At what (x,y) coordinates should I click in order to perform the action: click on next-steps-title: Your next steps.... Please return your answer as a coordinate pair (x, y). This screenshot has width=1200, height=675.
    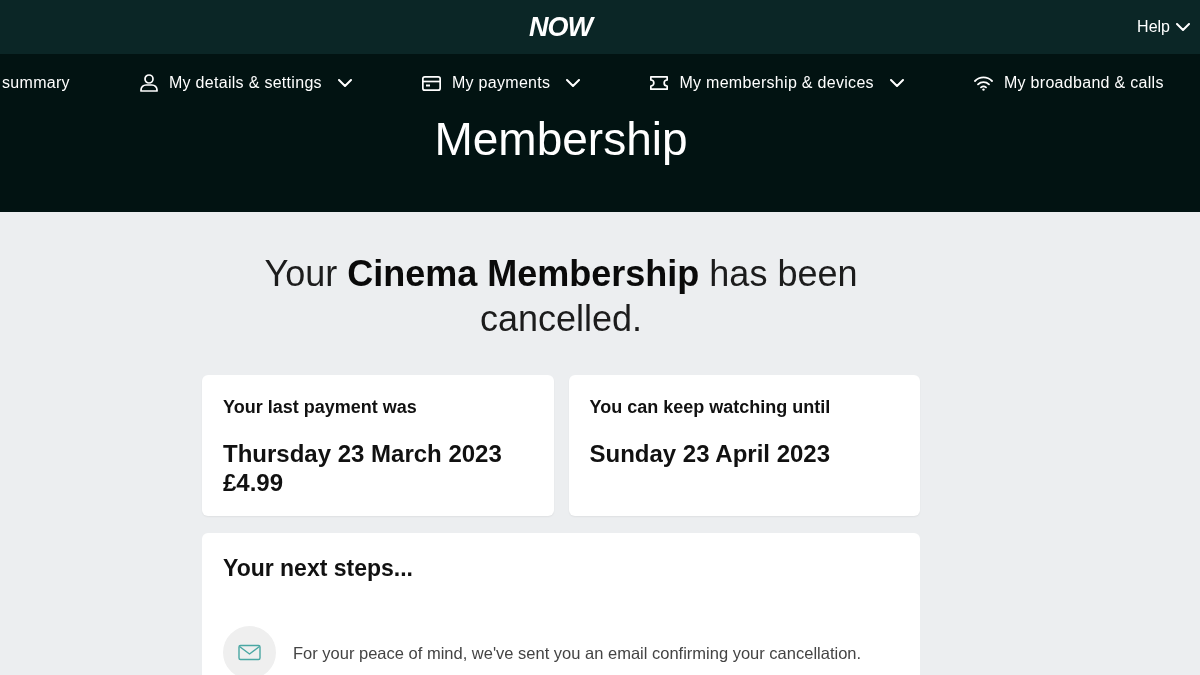
    Looking at the image, I should click on (318, 568).